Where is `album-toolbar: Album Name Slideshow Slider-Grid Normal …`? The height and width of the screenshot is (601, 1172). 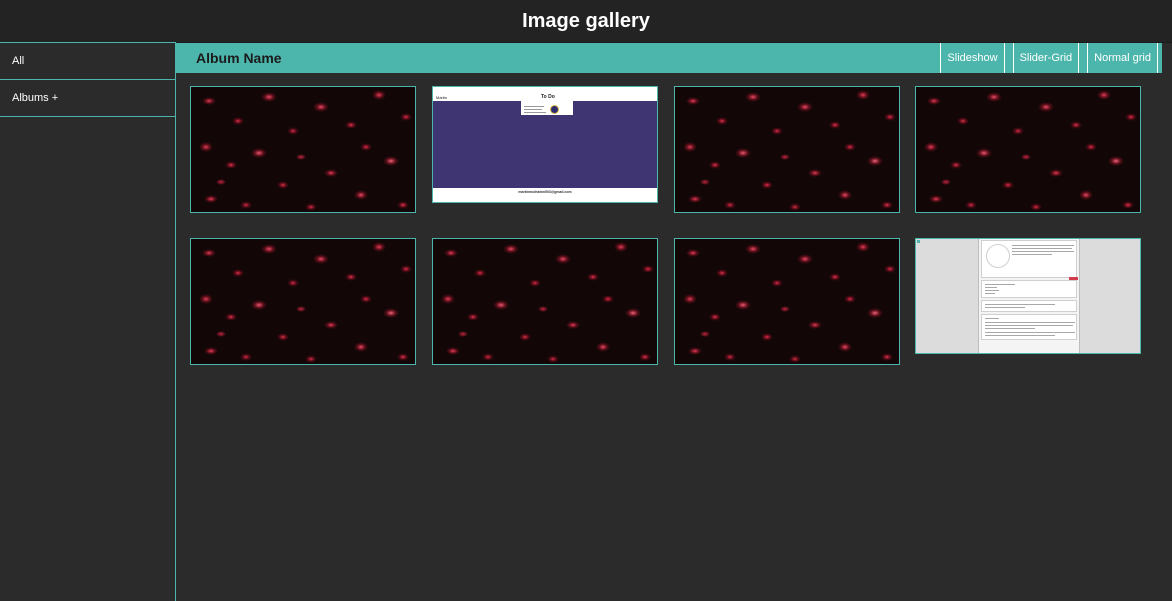
album-toolbar: Album Name Slideshow Slider-Grid Normal … is located at coordinates (669, 58).